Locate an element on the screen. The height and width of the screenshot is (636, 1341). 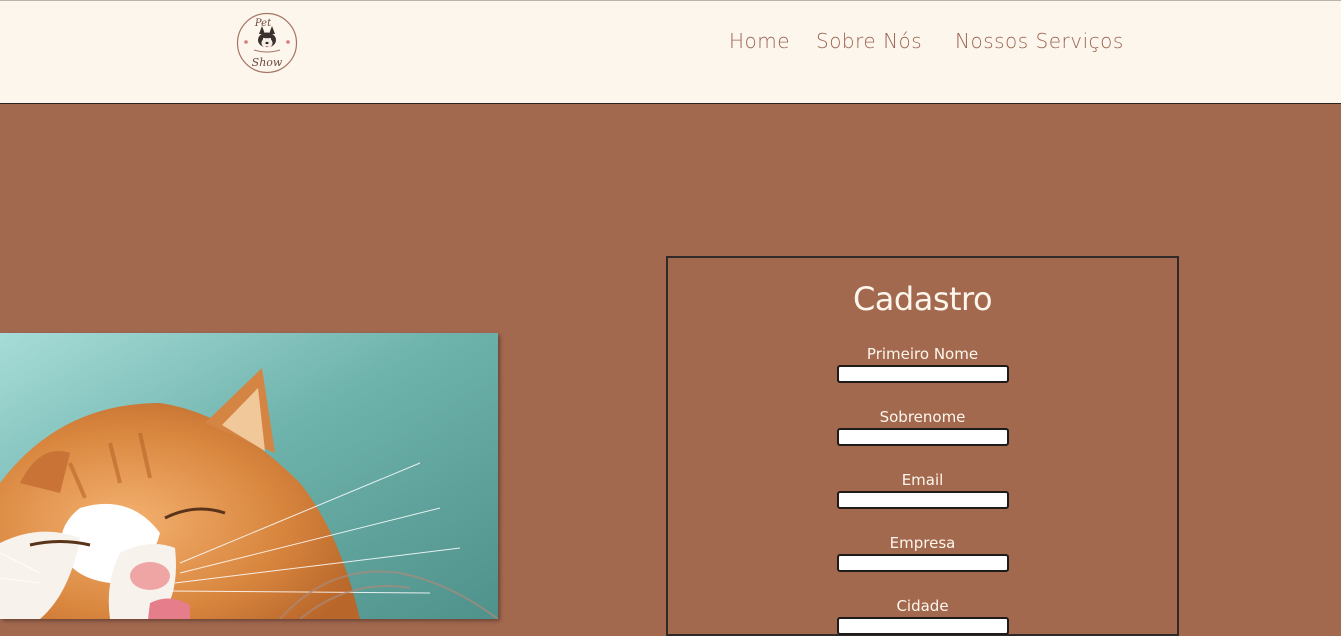
field-label: Email is located at coordinates (922, 480).